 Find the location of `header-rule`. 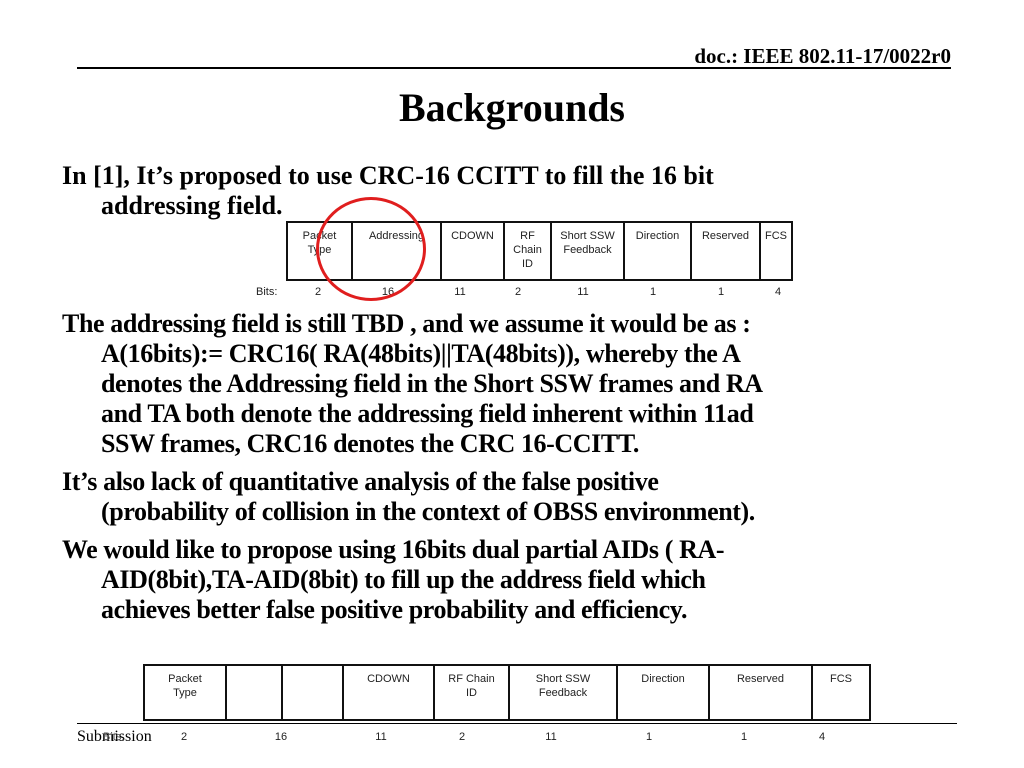

header-rule is located at coordinates (514, 68).